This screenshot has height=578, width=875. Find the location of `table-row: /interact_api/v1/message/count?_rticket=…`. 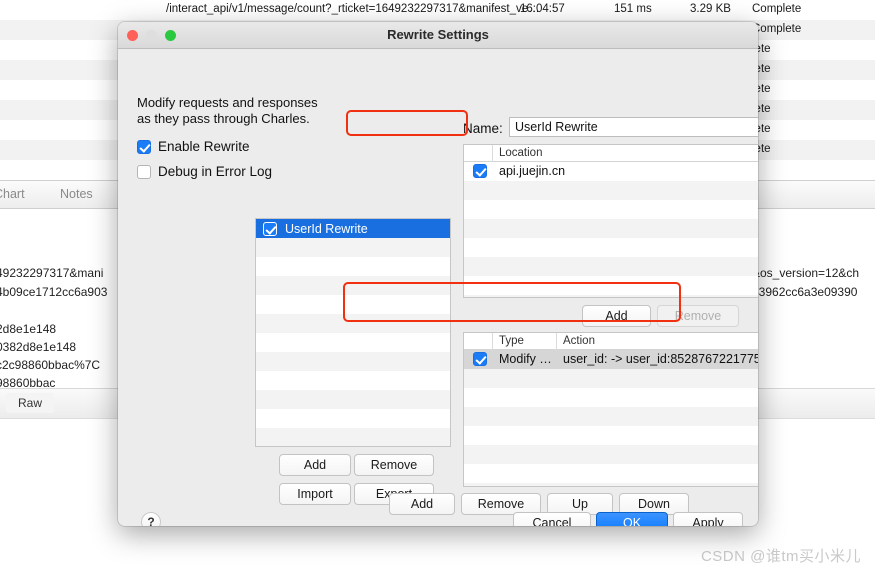

table-row: /interact_api/v1/message/count?_rticket=… is located at coordinates (437, 10).